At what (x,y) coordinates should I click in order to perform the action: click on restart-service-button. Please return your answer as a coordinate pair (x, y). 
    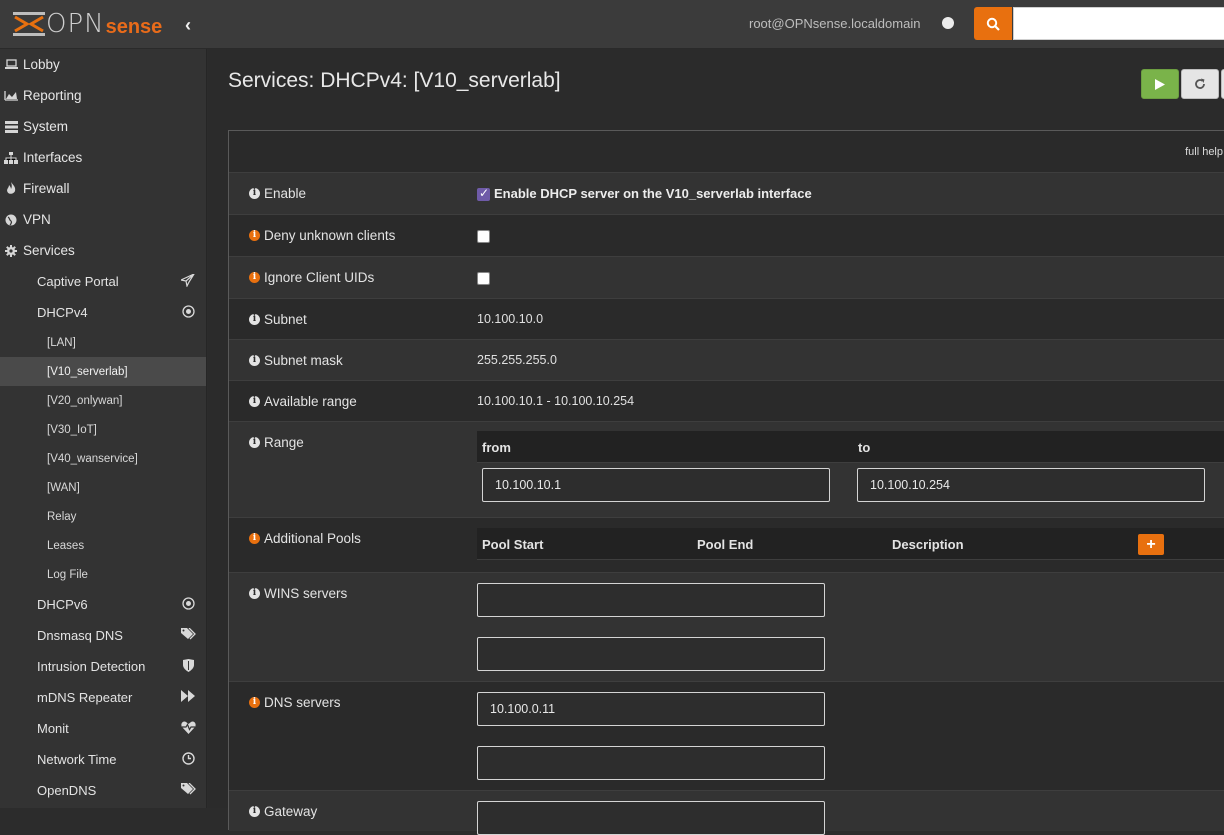
    Looking at the image, I should click on (1200, 84).